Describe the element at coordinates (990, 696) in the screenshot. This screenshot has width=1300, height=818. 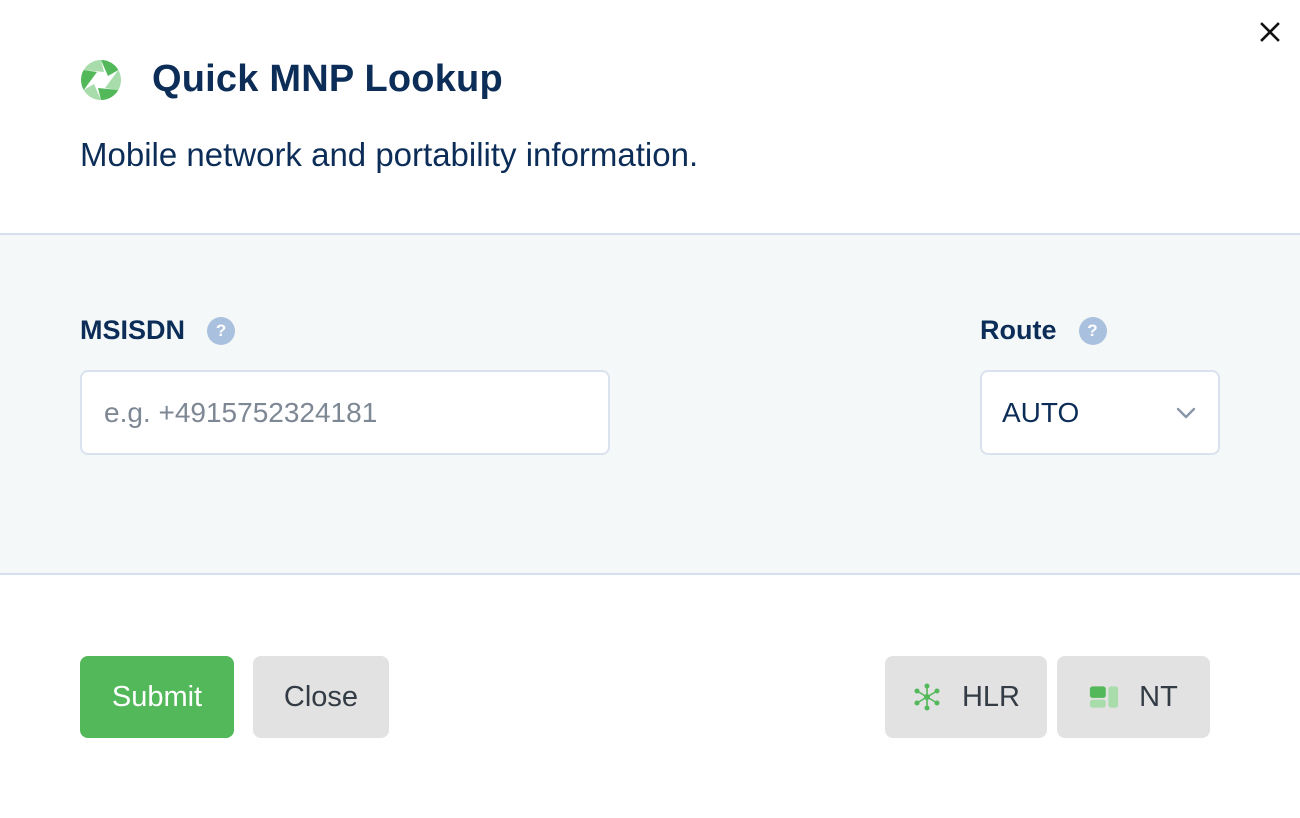
I see `hlr-button-label: HLR` at that location.